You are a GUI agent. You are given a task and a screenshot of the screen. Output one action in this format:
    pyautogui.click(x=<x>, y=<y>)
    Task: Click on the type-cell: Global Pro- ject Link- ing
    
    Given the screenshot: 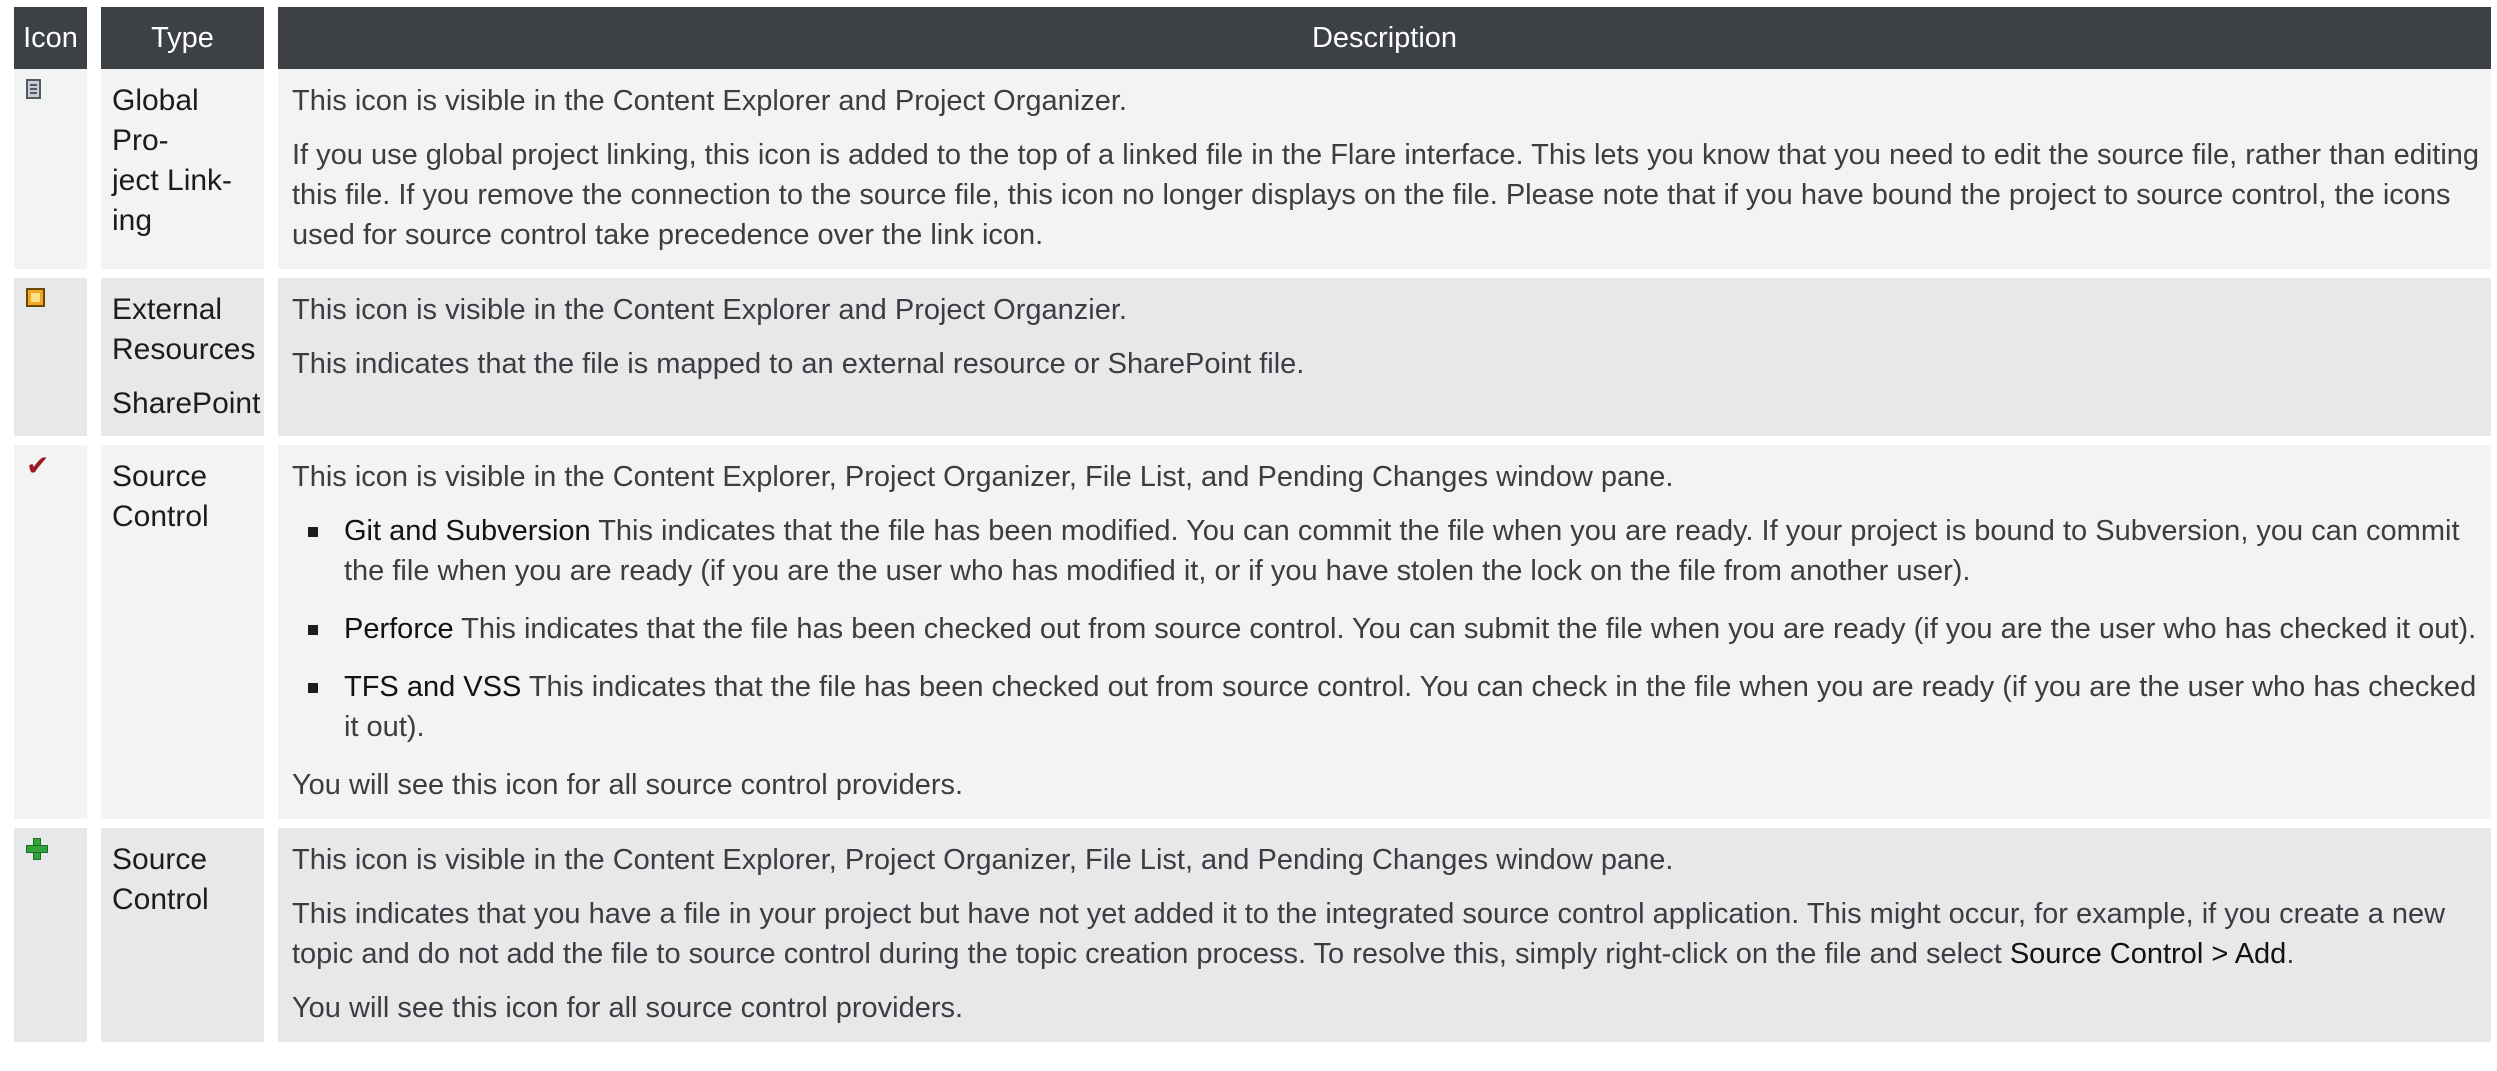 What is the action you would take?
    pyautogui.click(x=189, y=173)
    